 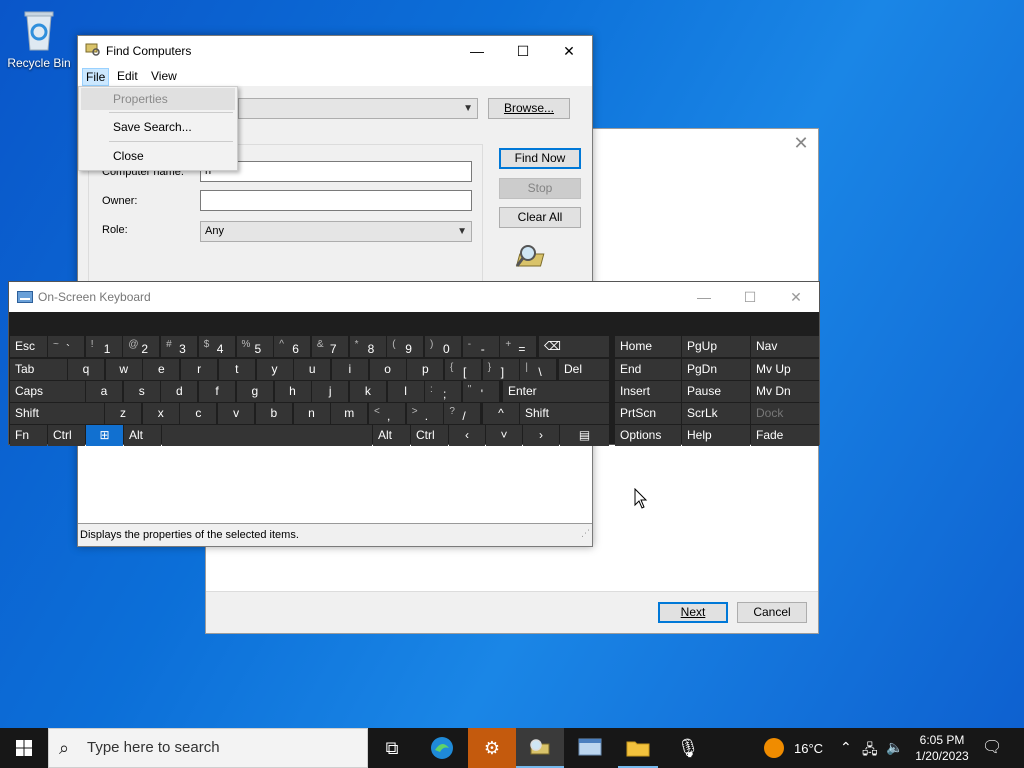 What do you see at coordinates (336, 200) in the screenshot?
I see `owner-input` at bounding box center [336, 200].